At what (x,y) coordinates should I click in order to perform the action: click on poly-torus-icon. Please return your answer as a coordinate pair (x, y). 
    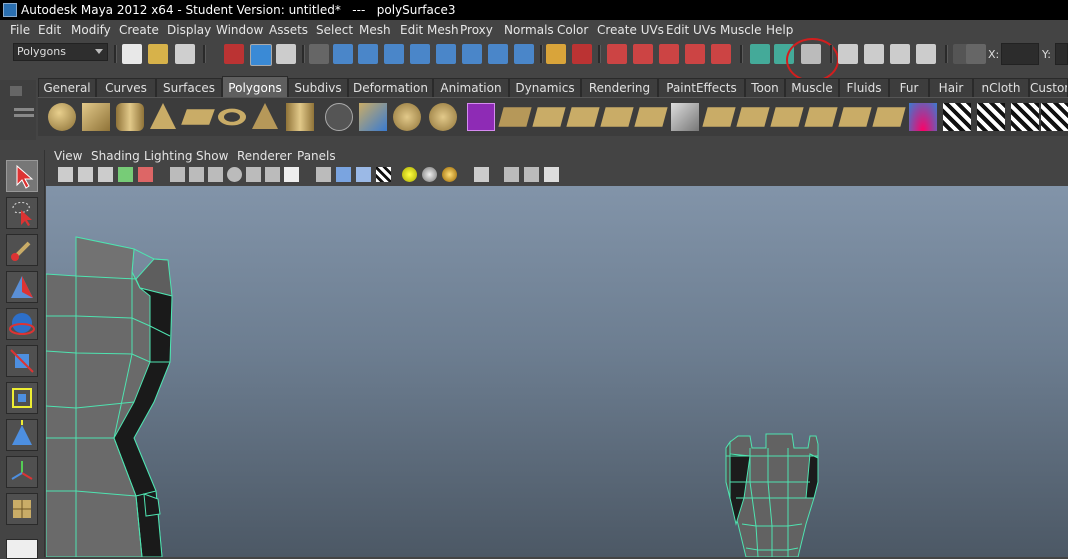
    Looking at the image, I should click on (232, 117).